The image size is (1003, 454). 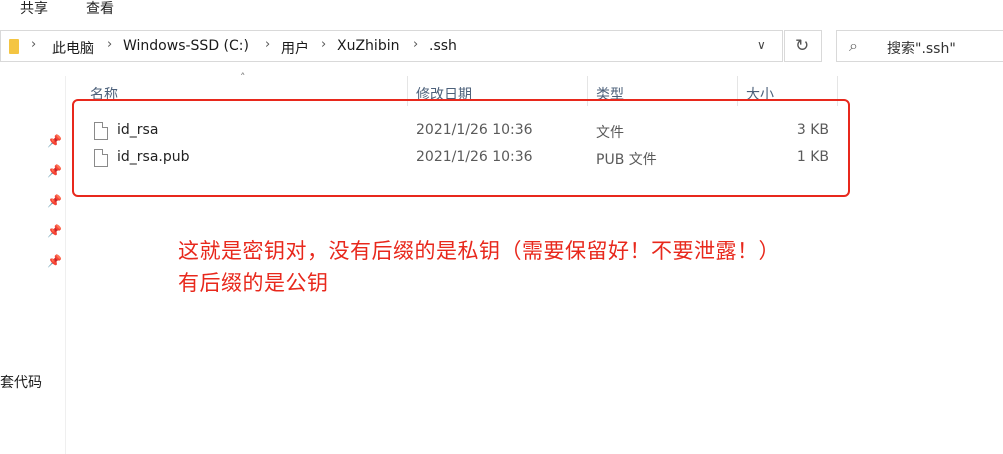 What do you see at coordinates (14, 46) in the screenshot?
I see `folder-icon` at bounding box center [14, 46].